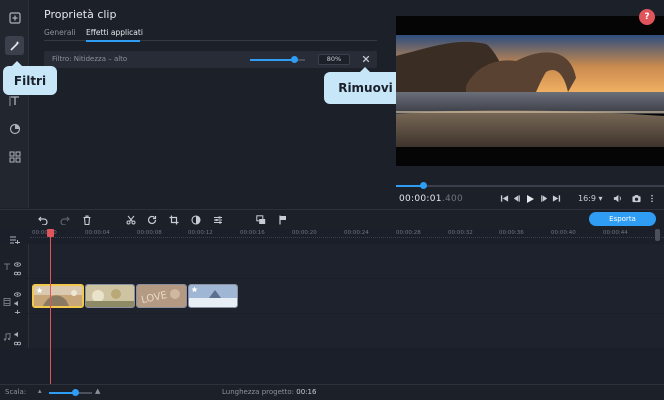  I want to click on ruler-tick: 00:00:44, so click(615, 233).